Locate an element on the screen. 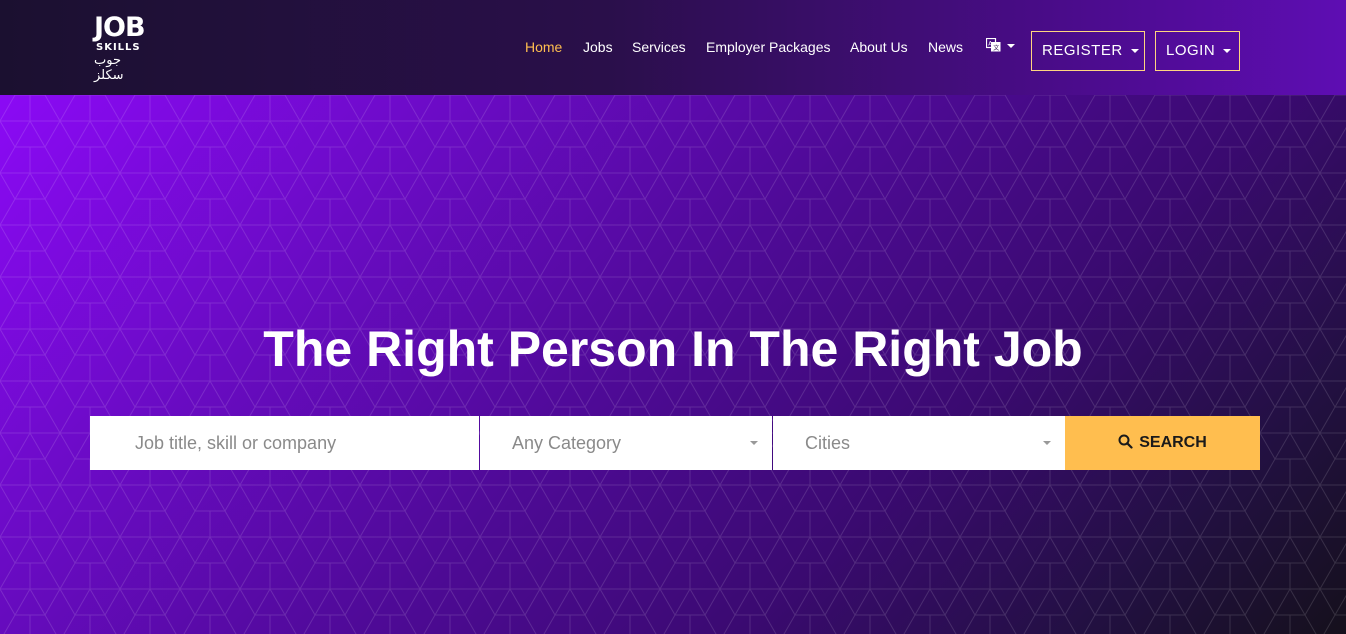 This screenshot has width=1346, height=634. keyword-field-wrapper is located at coordinates (284, 443).